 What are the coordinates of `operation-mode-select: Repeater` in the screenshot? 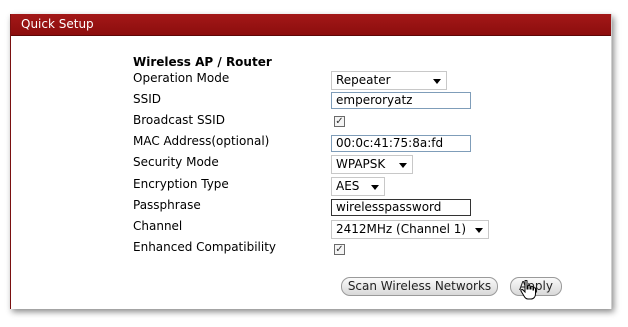 It's located at (389, 80).